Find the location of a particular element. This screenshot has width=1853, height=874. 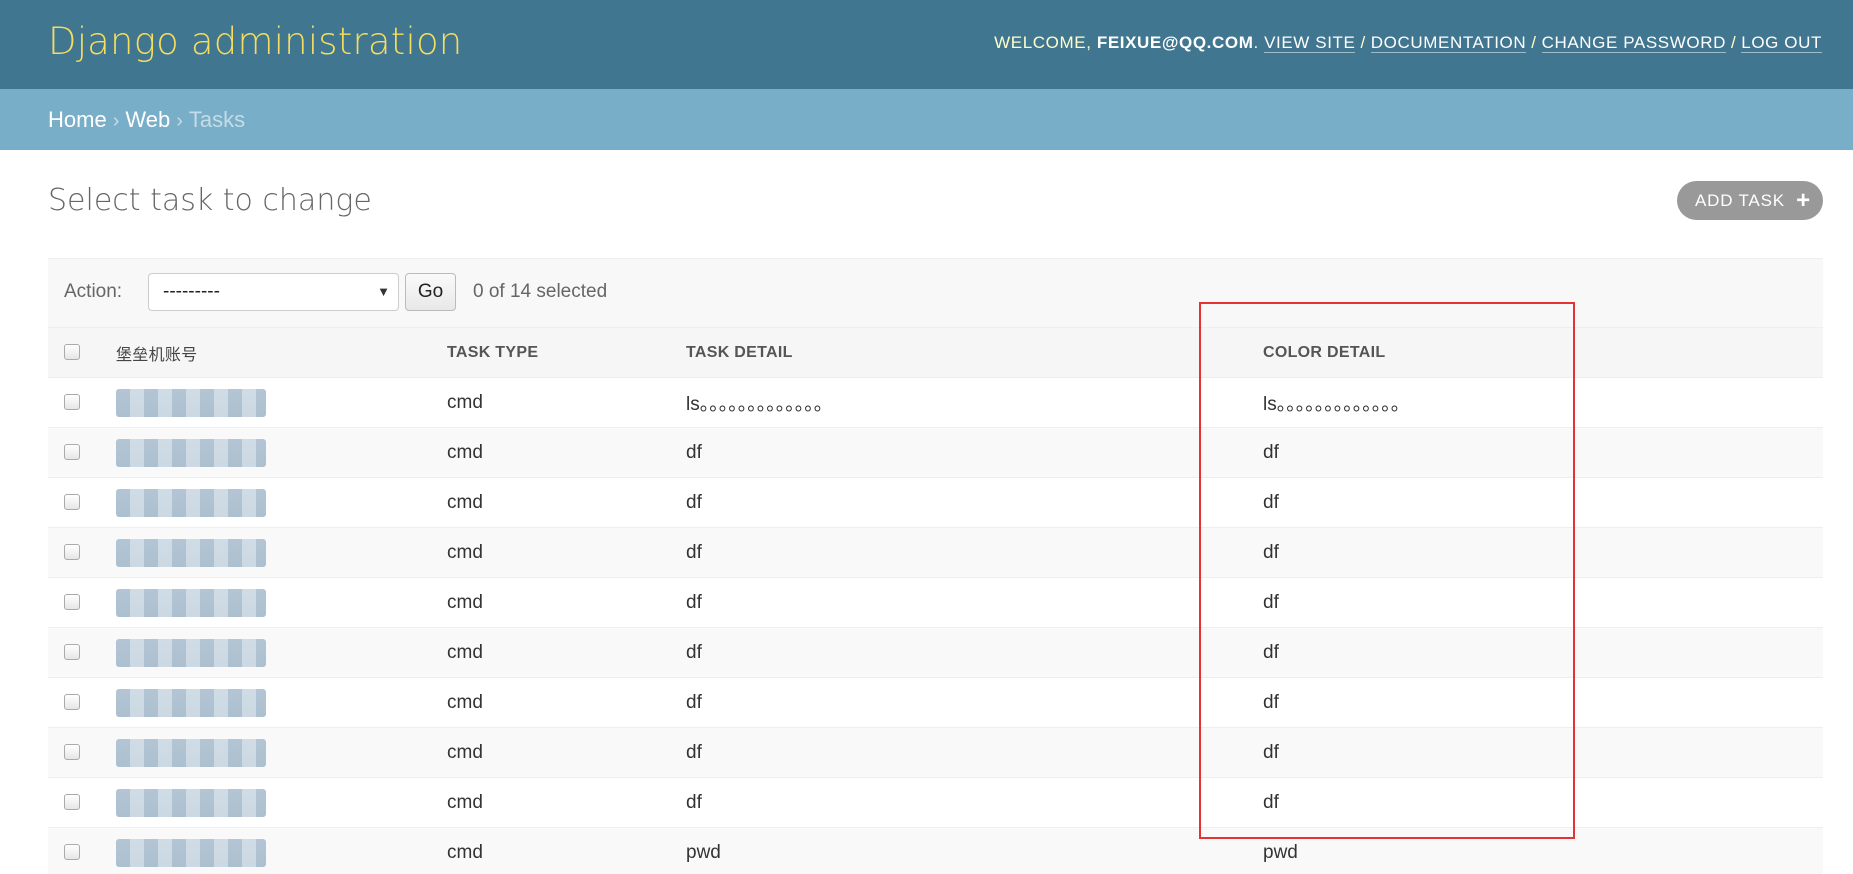

breadcrumb-home: Home is located at coordinates (77, 119).